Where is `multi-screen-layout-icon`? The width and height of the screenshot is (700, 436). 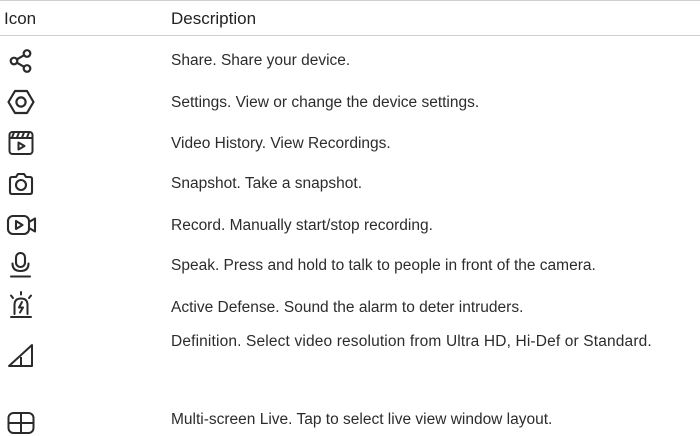 multi-screen-layout-icon is located at coordinates (21, 421).